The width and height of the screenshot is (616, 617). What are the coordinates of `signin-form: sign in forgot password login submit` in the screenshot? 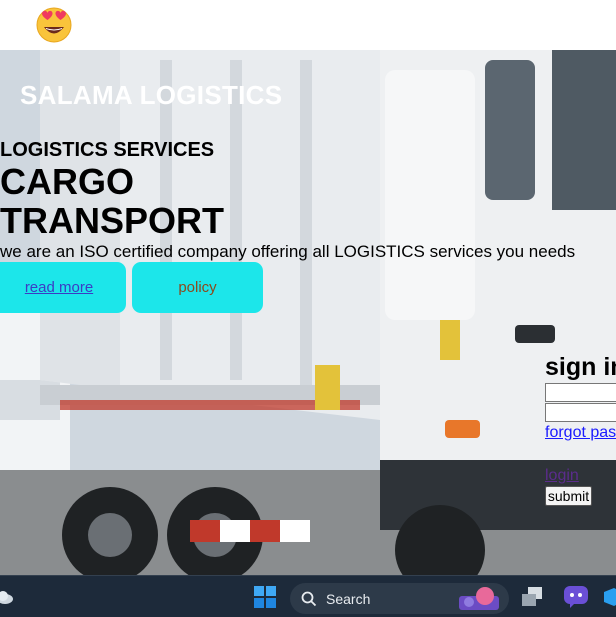 It's located at (580, 429).